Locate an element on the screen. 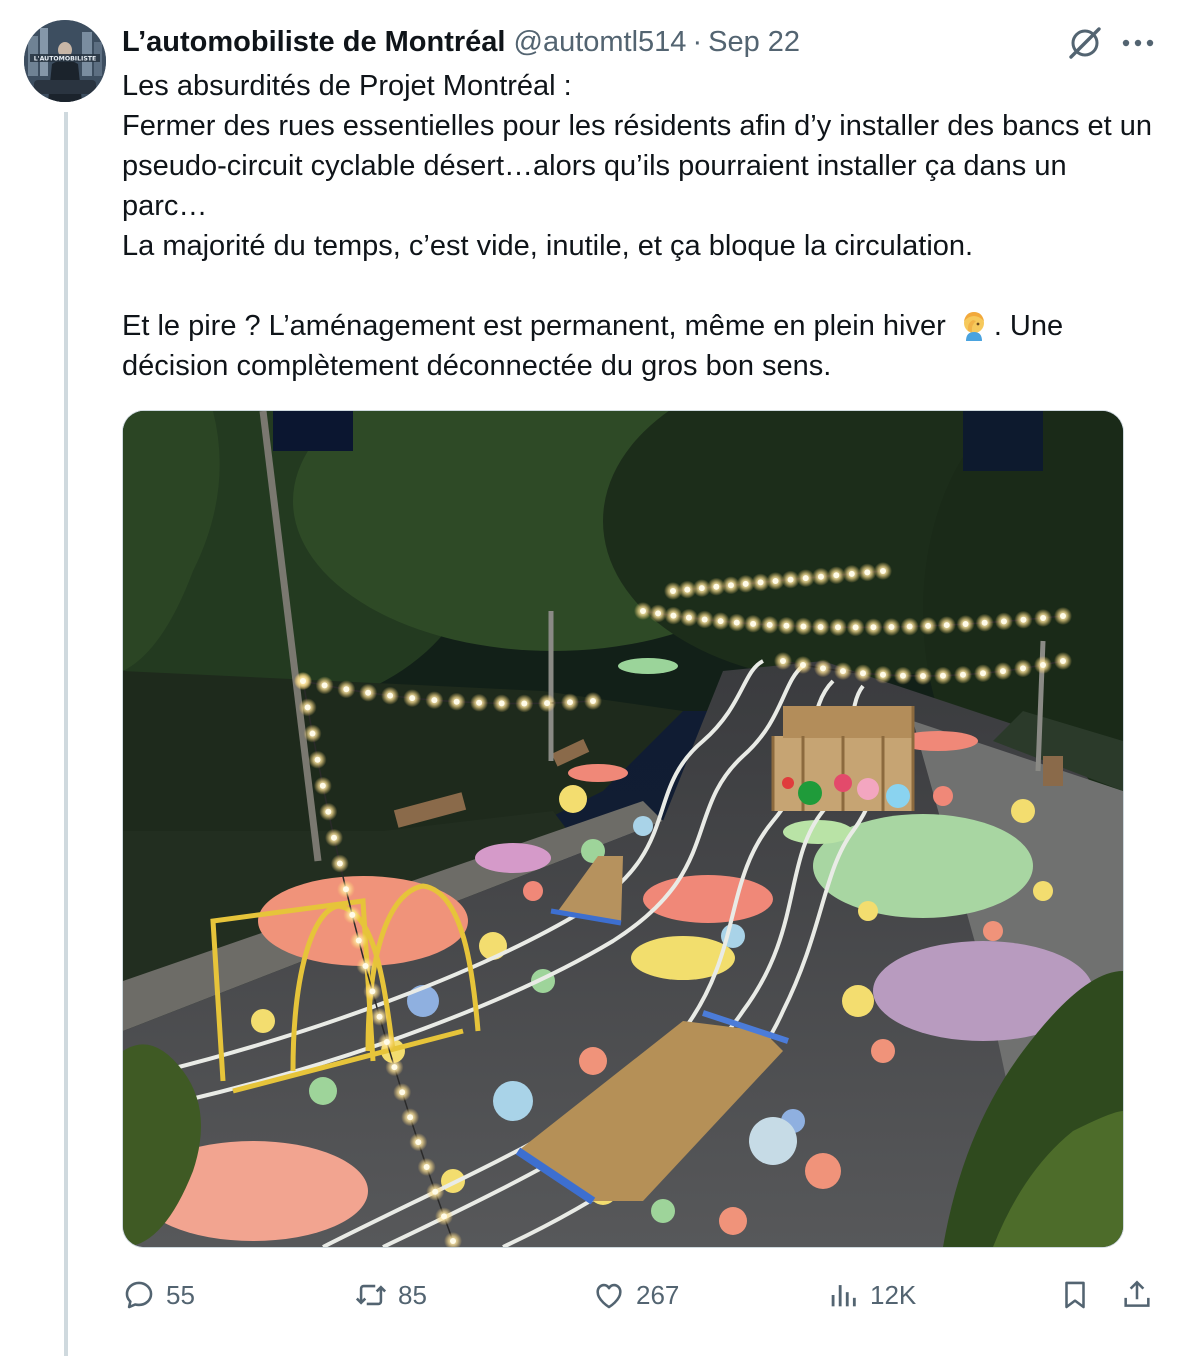 The width and height of the screenshot is (1188, 1356). reply-count: 55 is located at coordinates (180, 1294).